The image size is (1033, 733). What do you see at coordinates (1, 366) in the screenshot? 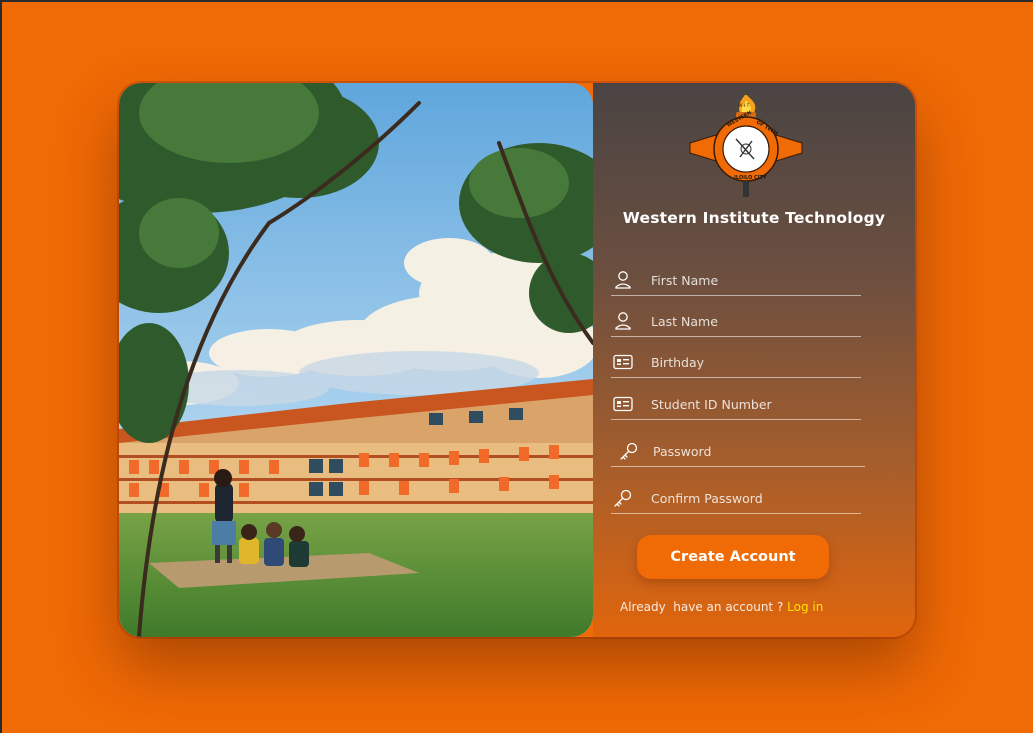
I see `window-left-border` at bounding box center [1, 366].